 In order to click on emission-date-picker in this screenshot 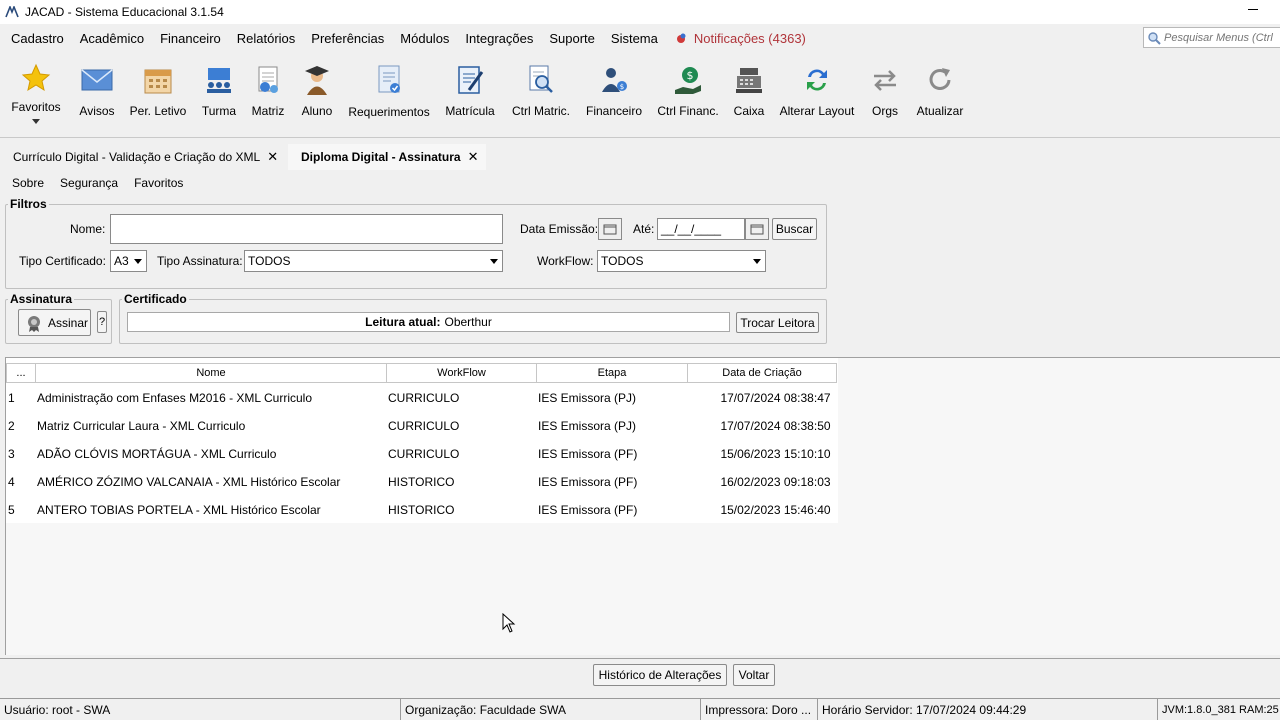, I will do `click(610, 229)`.